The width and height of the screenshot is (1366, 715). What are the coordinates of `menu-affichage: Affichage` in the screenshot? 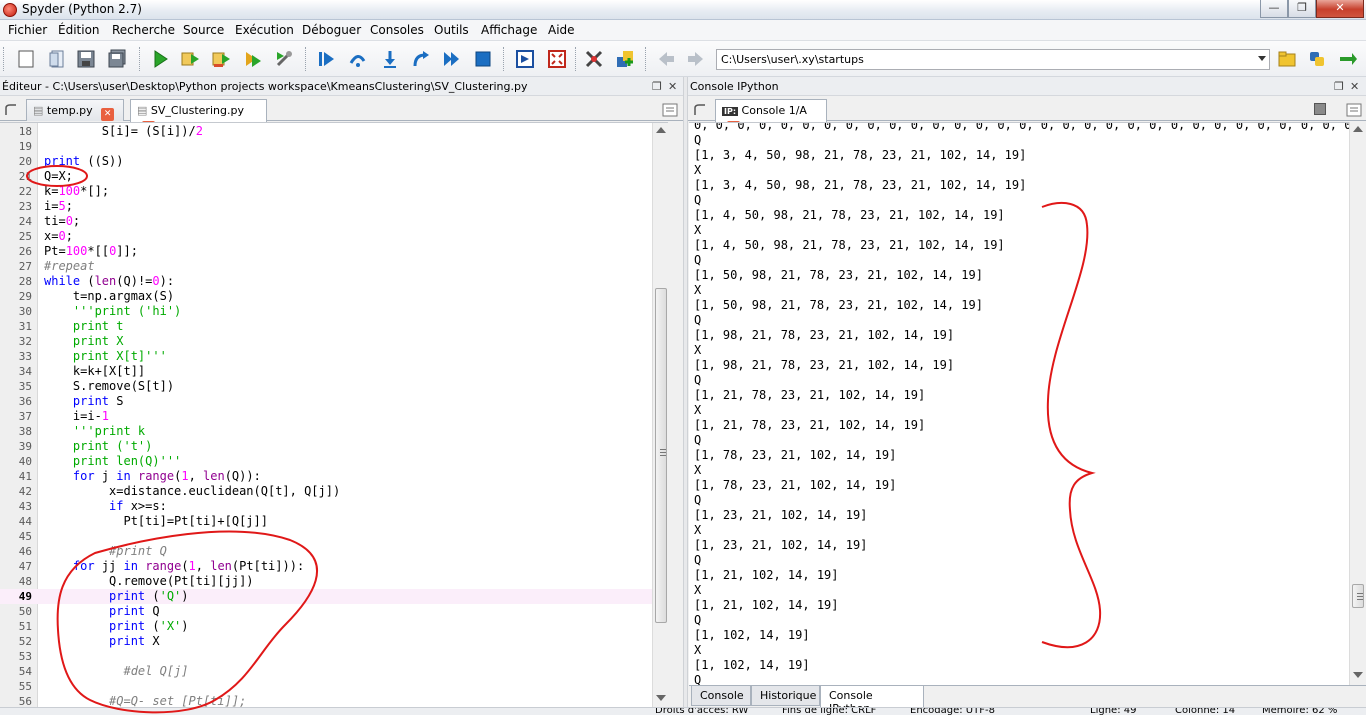 It's located at (509, 30).